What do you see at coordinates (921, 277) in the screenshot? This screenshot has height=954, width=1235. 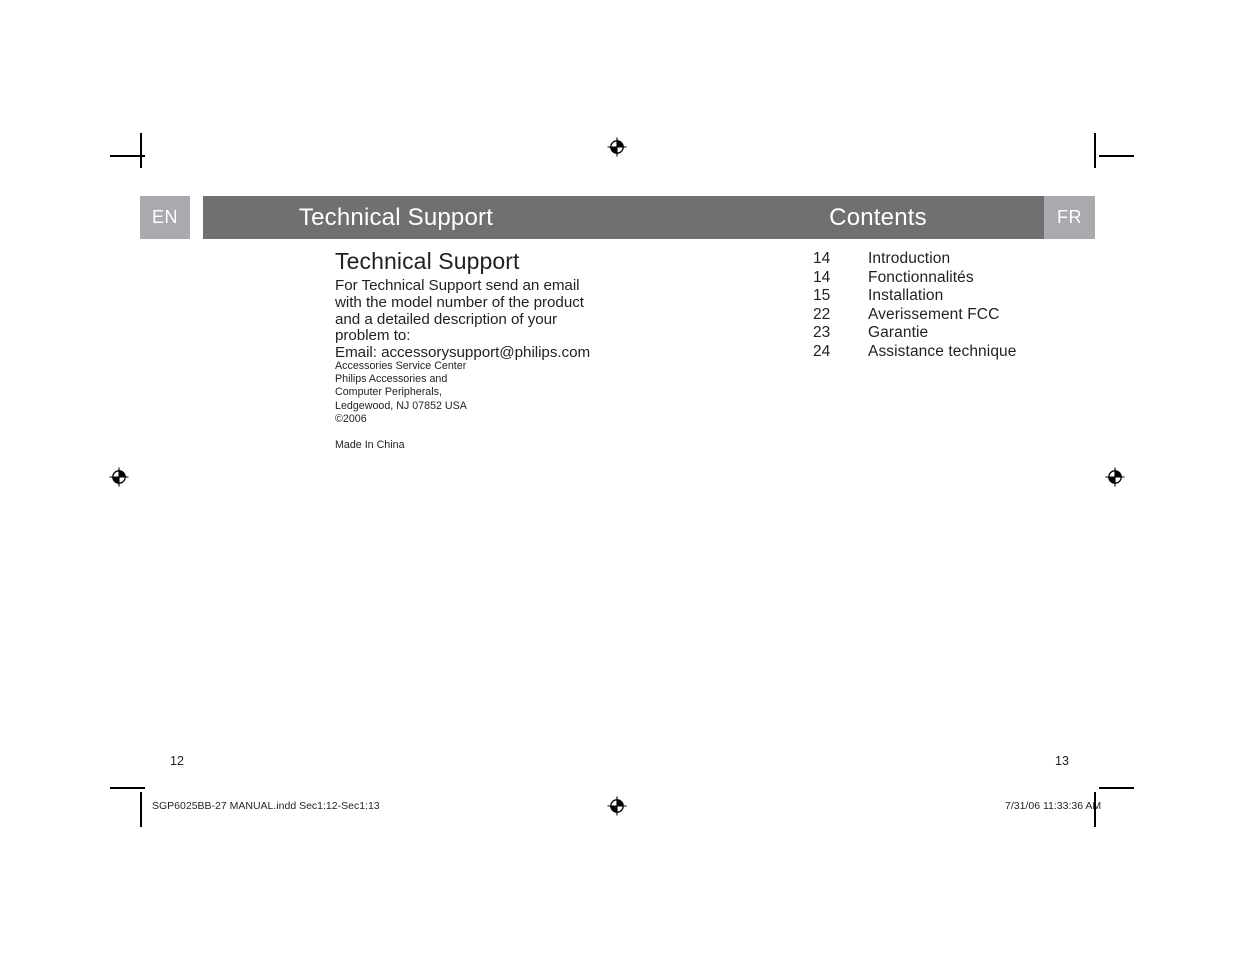 I see `contents-entry-label: Fonctionnalités` at bounding box center [921, 277].